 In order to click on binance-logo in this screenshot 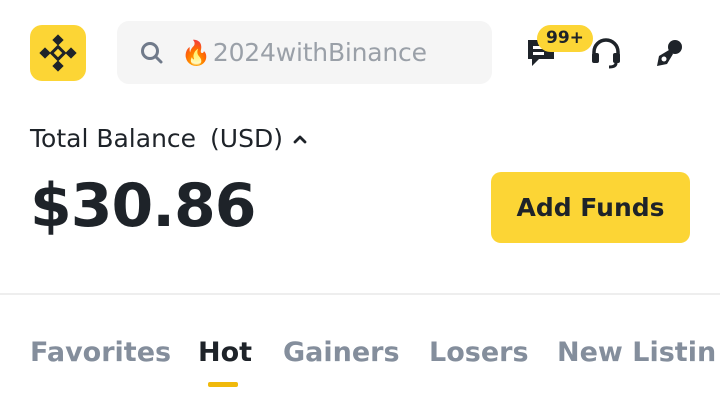, I will do `click(58, 53)`.